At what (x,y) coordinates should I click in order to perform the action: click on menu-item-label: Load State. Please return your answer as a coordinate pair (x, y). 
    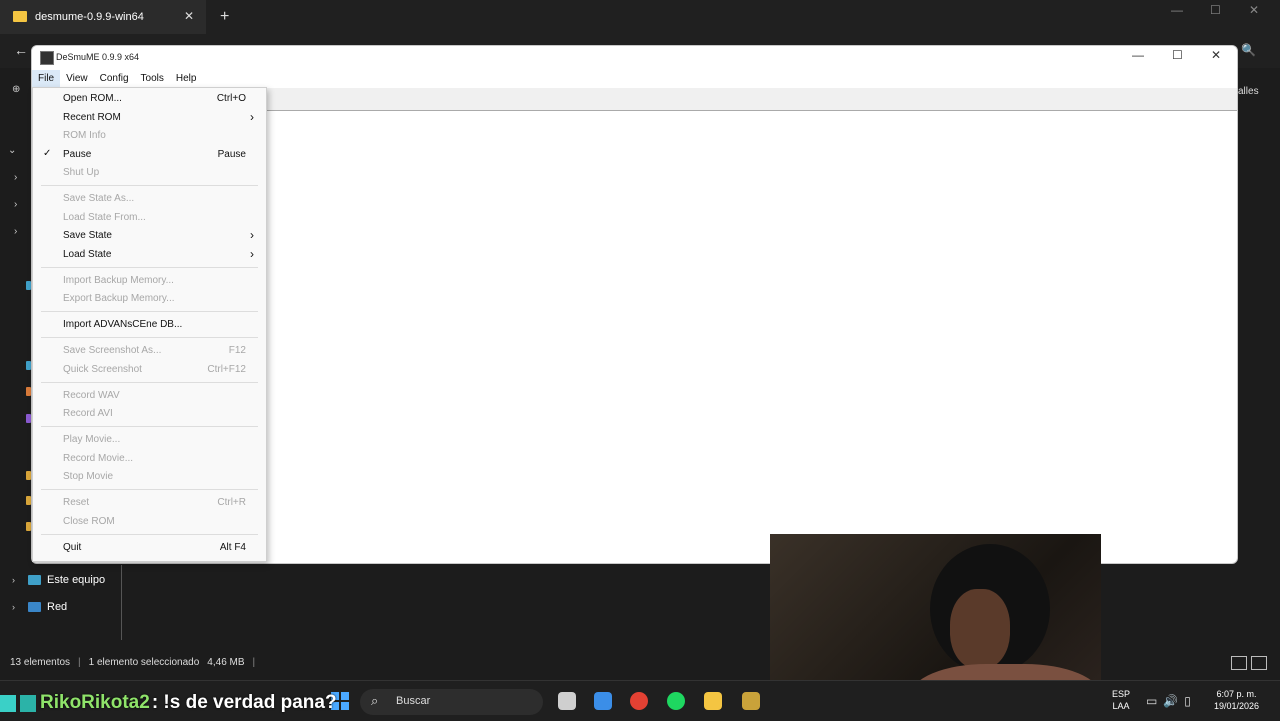
    Looking at the image, I should click on (87, 254).